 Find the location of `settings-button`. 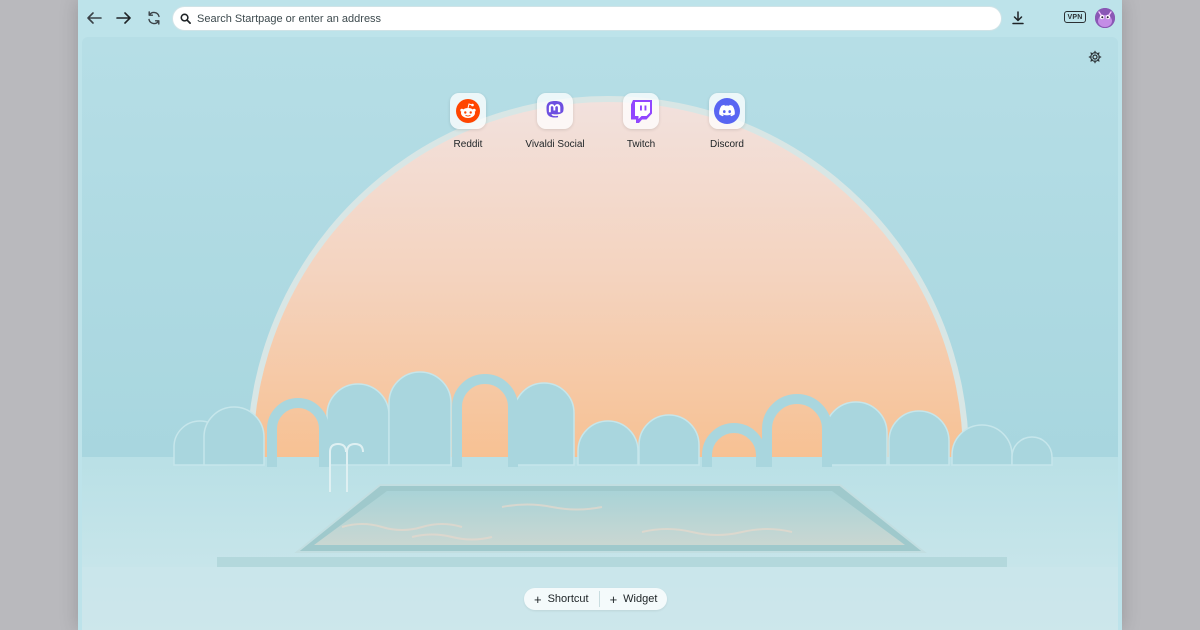

settings-button is located at coordinates (1095, 57).